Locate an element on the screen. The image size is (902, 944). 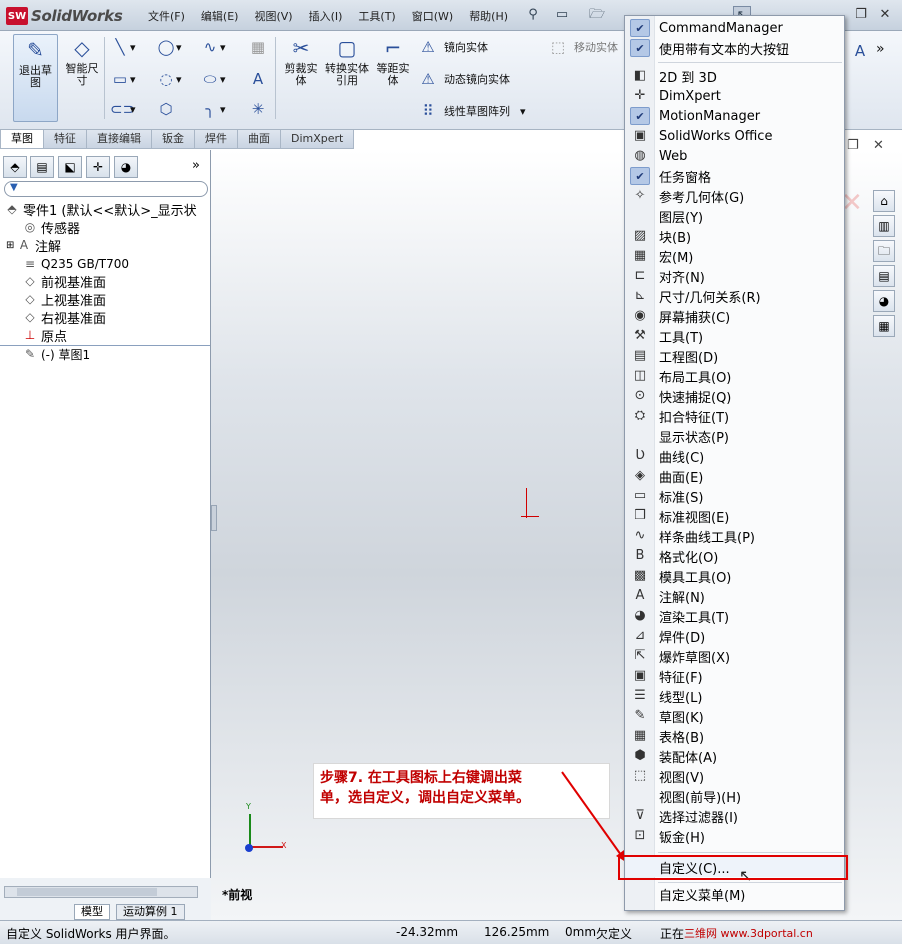
menu-view: 视图(V) is located at coordinates (273, 16).